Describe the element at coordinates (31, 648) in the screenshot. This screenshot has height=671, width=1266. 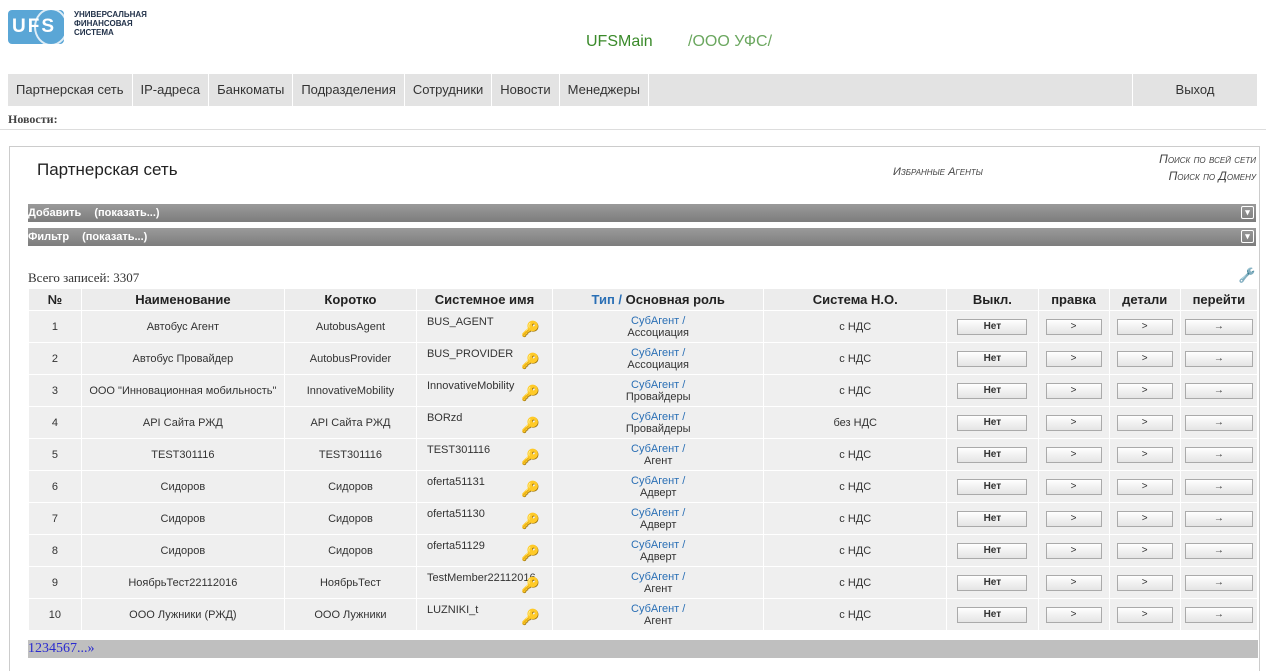
I see `page-link-1: 1` at that location.